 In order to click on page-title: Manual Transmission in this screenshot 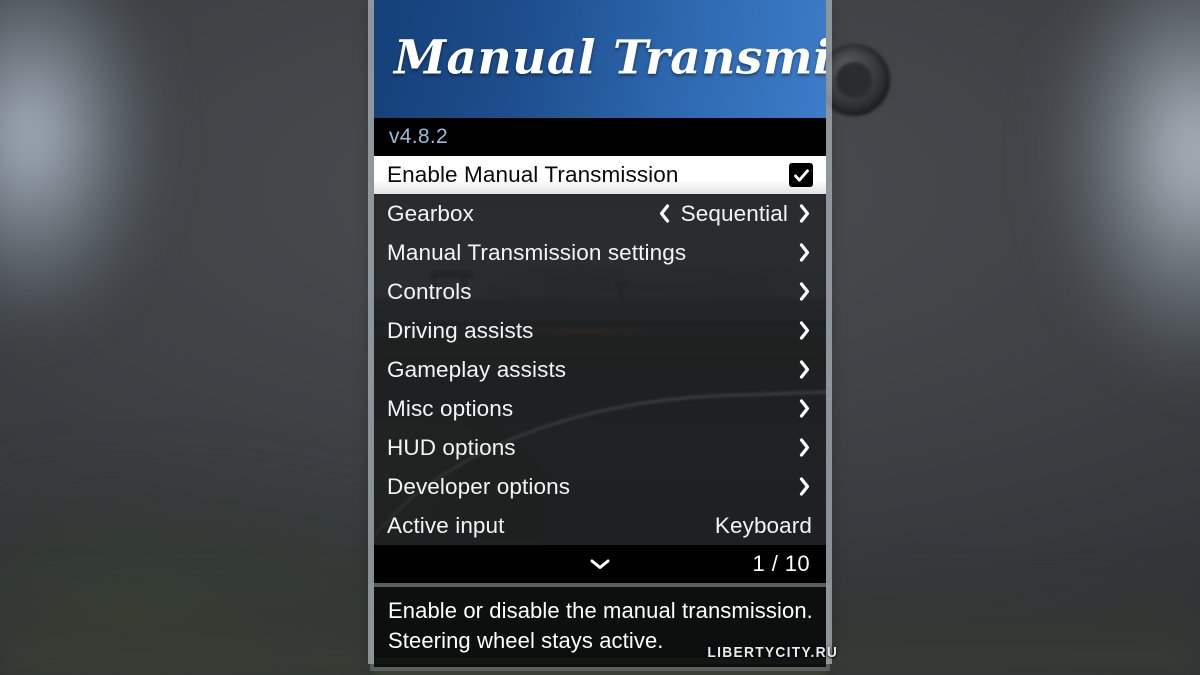, I will do `click(610, 58)`.